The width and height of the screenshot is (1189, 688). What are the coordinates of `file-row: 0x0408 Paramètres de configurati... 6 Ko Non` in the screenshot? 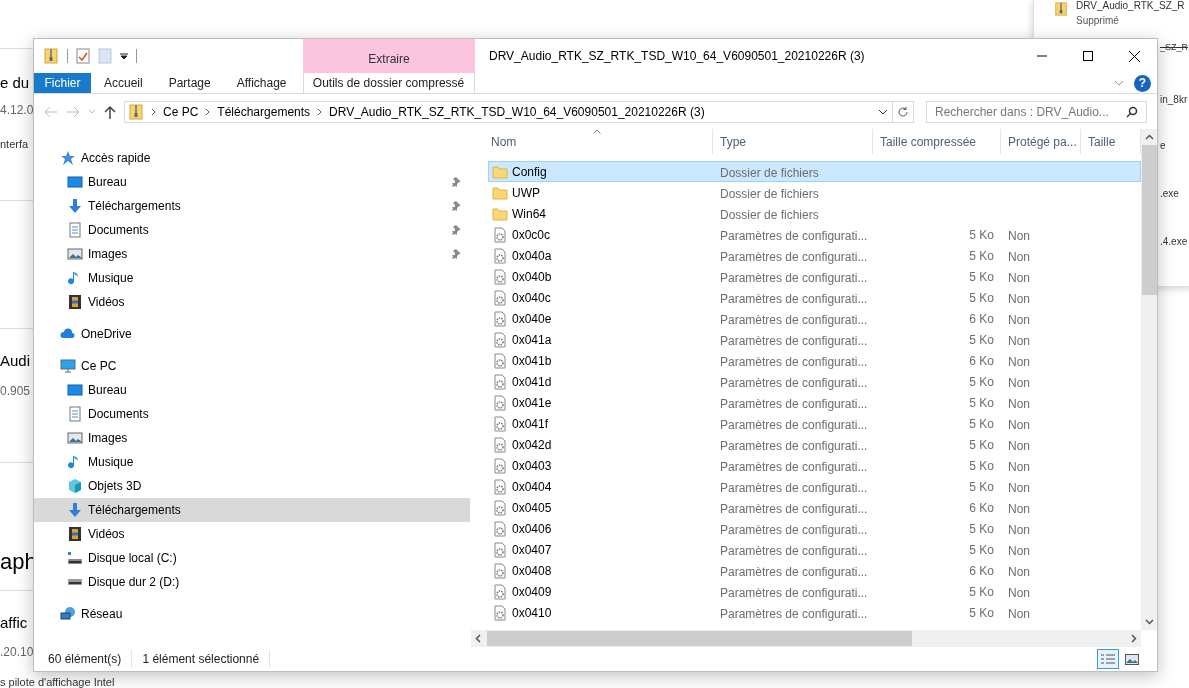 It's located at (814, 570).